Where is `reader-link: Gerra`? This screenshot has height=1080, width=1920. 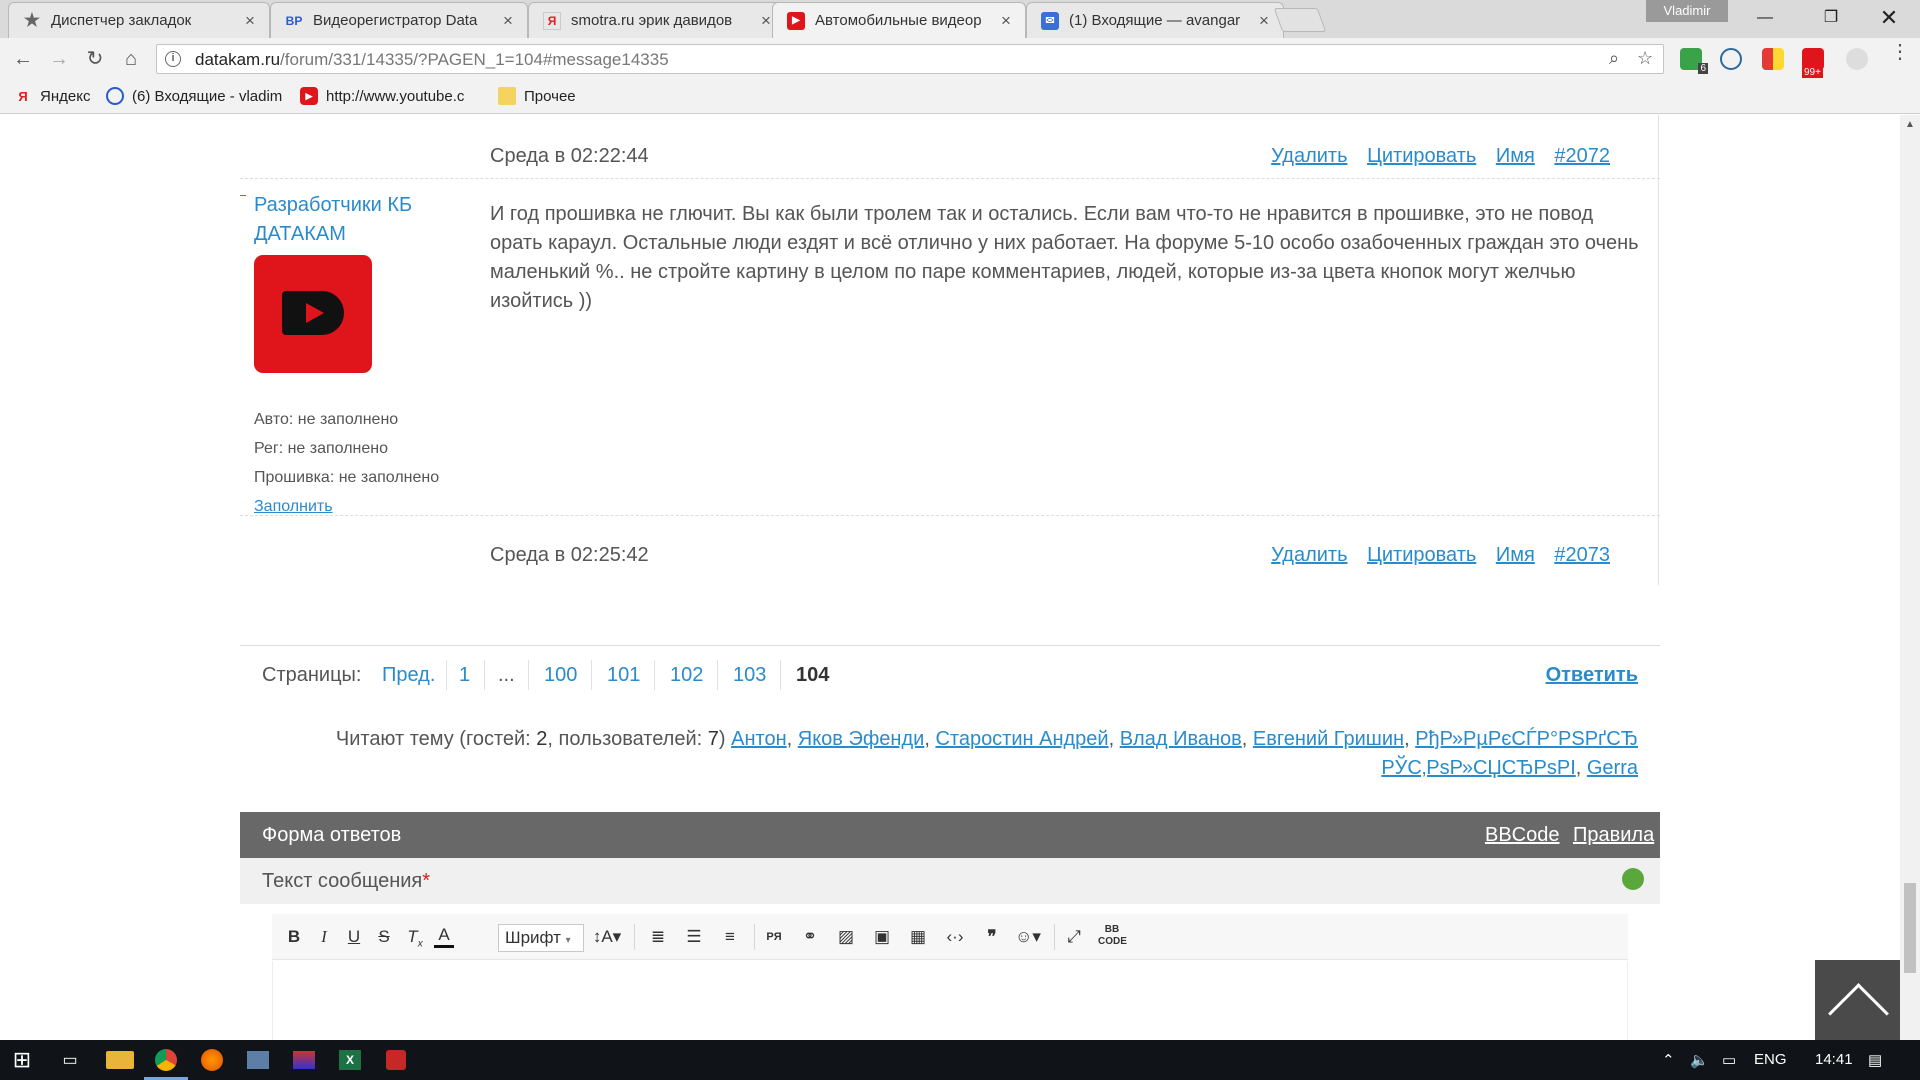
reader-link: Gerra is located at coordinates (1612, 768).